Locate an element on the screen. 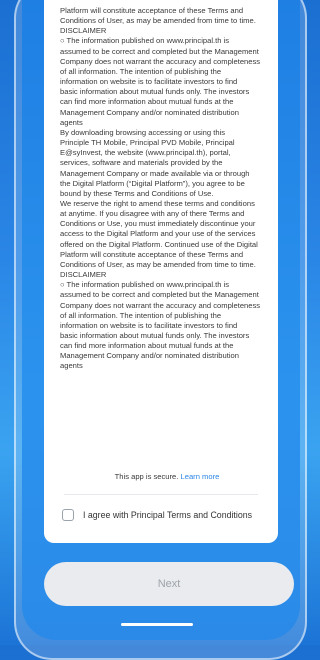 This screenshot has width=320, height=660. security-note-text: This app is secure. is located at coordinates (146, 476).